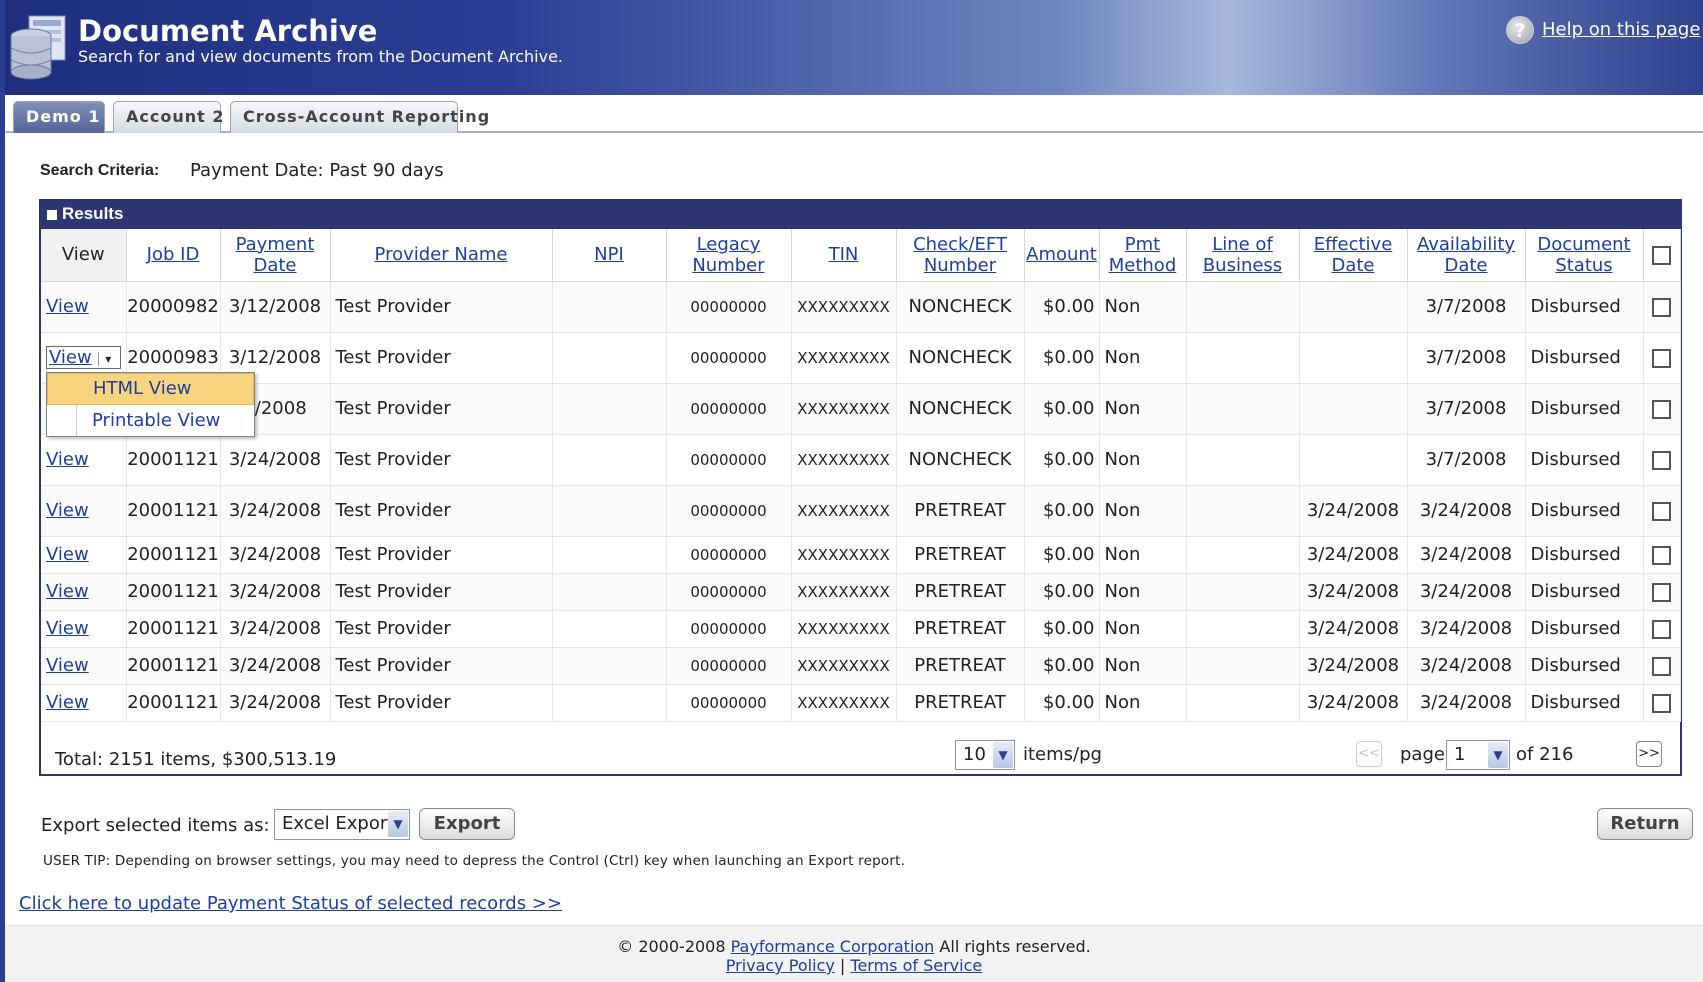 This screenshot has height=982, width=1703. What do you see at coordinates (780, 965) in the screenshot?
I see `privacy-policy-link: Privacy Policy` at bounding box center [780, 965].